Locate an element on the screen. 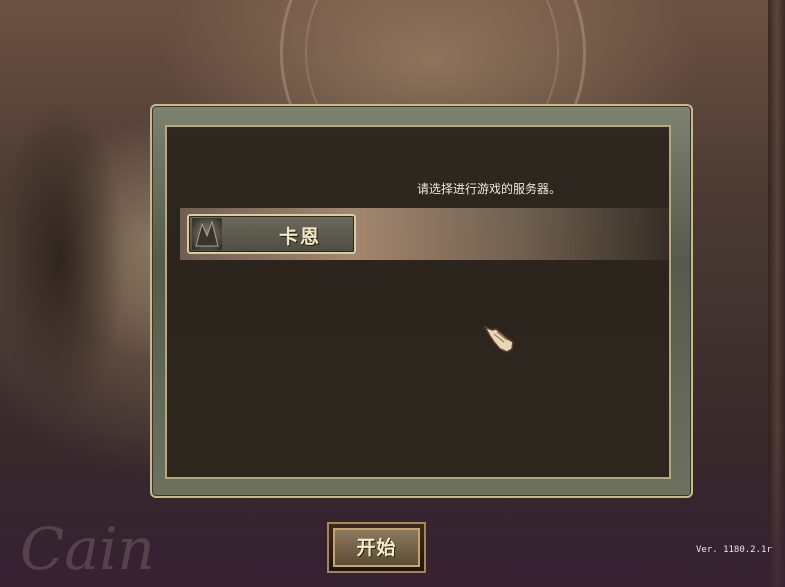 Image resolution: width=785 pixels, height=587 pixels. server-emblem-icon is located at coordinates (207, 234).